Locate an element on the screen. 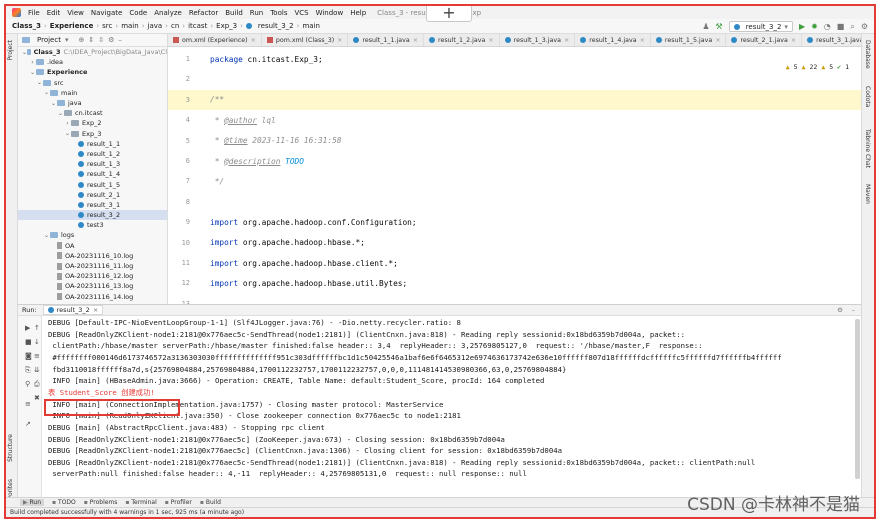 The image size is (883, 526). breadcrumb-main: main is located at coordinates (130, 26).